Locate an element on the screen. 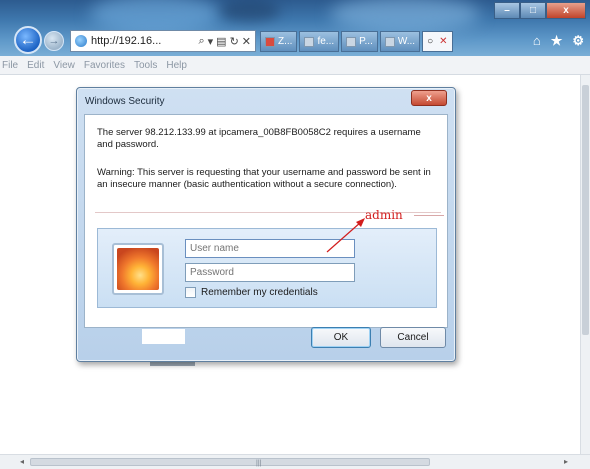 Image resolution: width=590 pixels, height=469 pixels. cancel-button: Cancel is located at coordinates (413, 337).